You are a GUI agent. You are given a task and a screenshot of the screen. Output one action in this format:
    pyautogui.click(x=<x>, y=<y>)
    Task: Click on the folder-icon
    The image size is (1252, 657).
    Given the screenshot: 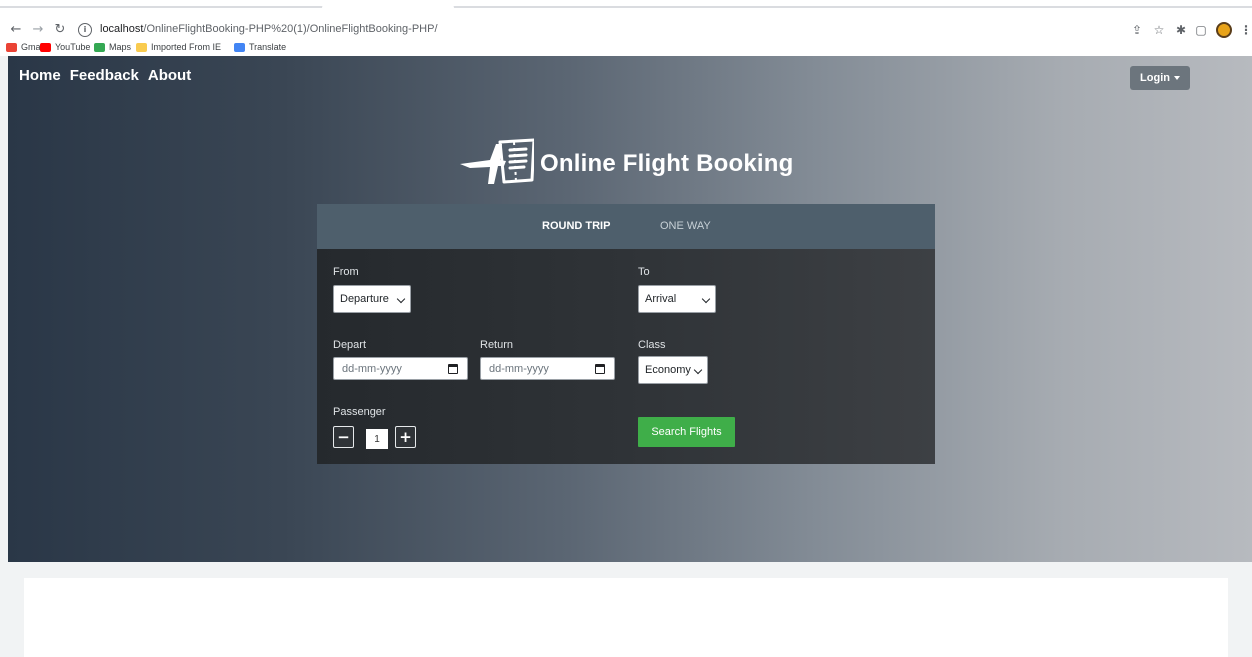 What is the action you would take?
    pyautogui.click(x=141, y=47)
    